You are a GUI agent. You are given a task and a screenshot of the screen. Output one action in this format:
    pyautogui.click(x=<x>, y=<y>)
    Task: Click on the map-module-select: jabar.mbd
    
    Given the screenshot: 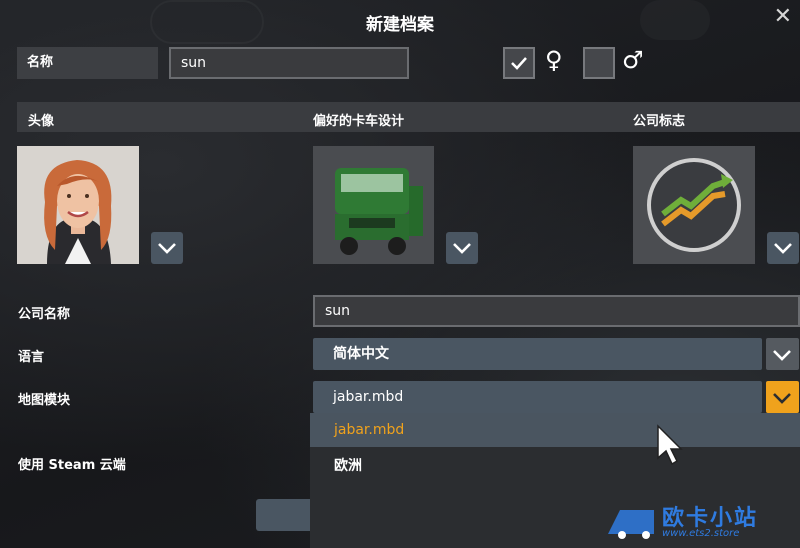 What is the action you would take?
    pyautogui.click(x=537, y=397)
    